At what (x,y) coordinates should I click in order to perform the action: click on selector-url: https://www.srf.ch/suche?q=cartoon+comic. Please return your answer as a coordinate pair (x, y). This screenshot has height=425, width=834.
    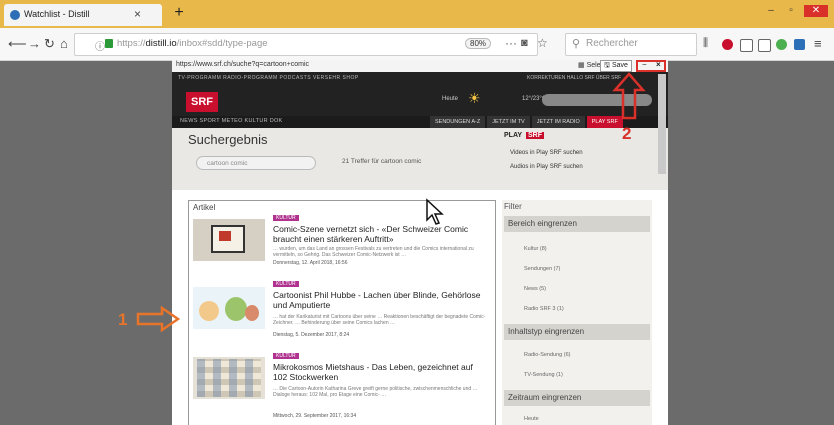
    Looking at the image, I should click on (243, 64).